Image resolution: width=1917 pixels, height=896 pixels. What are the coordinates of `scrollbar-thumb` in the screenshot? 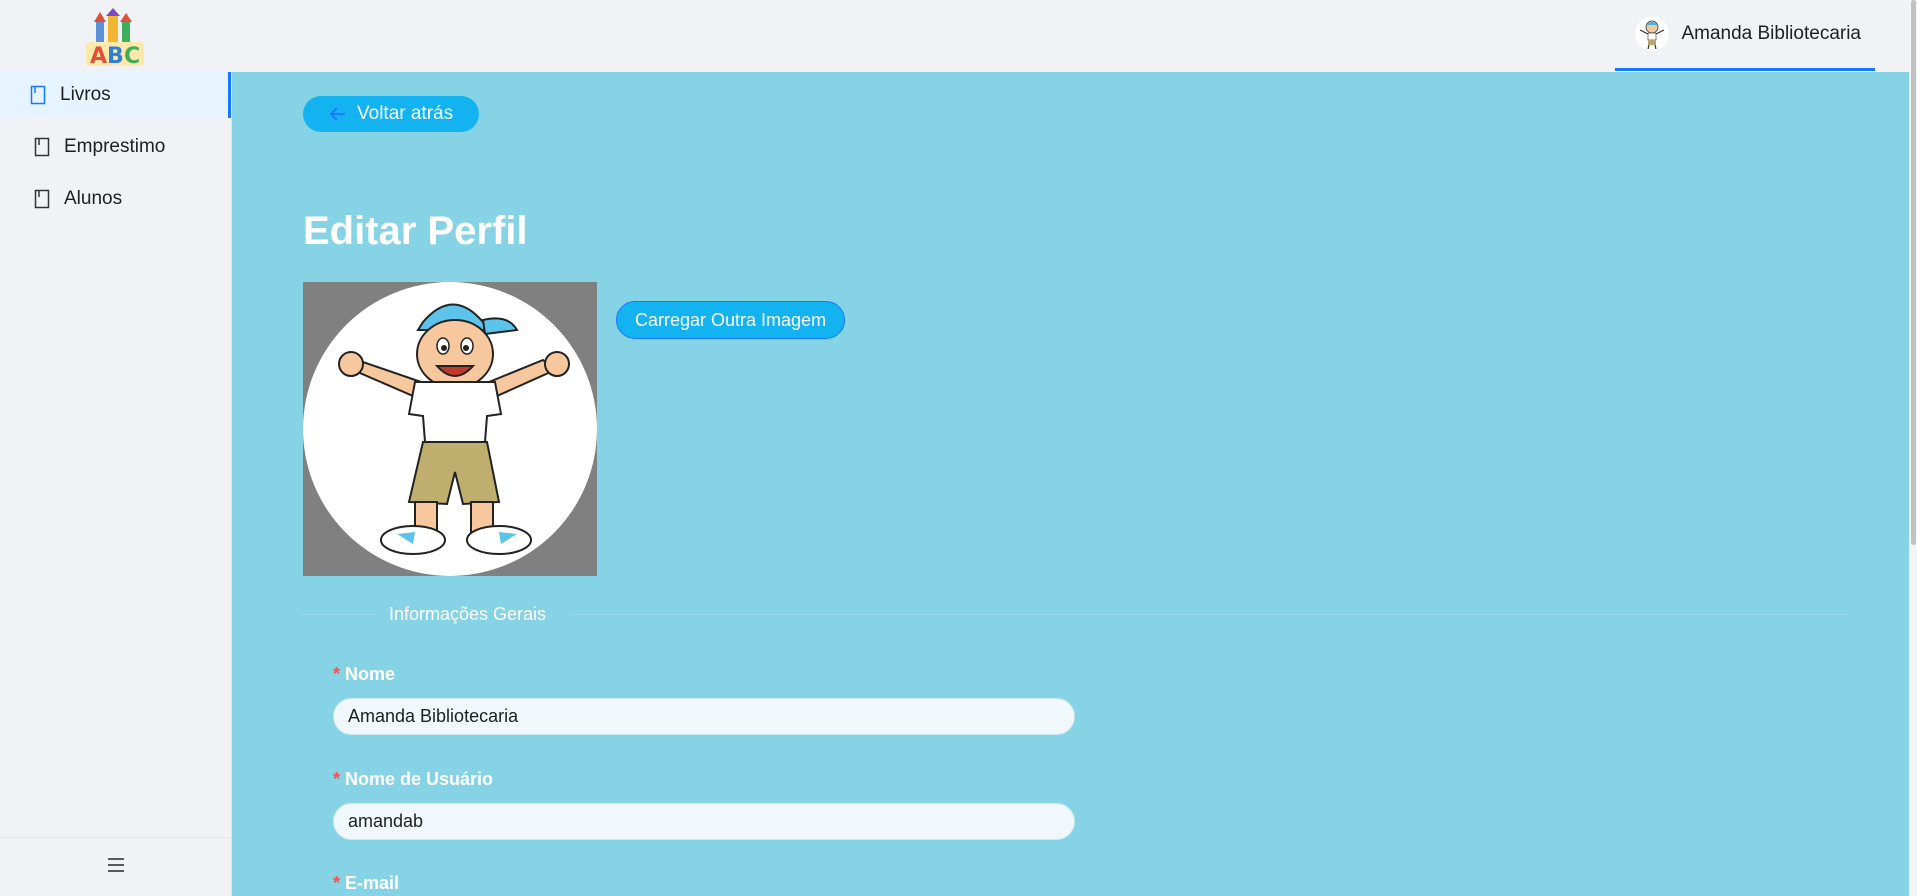 It's located at (1913, 272).